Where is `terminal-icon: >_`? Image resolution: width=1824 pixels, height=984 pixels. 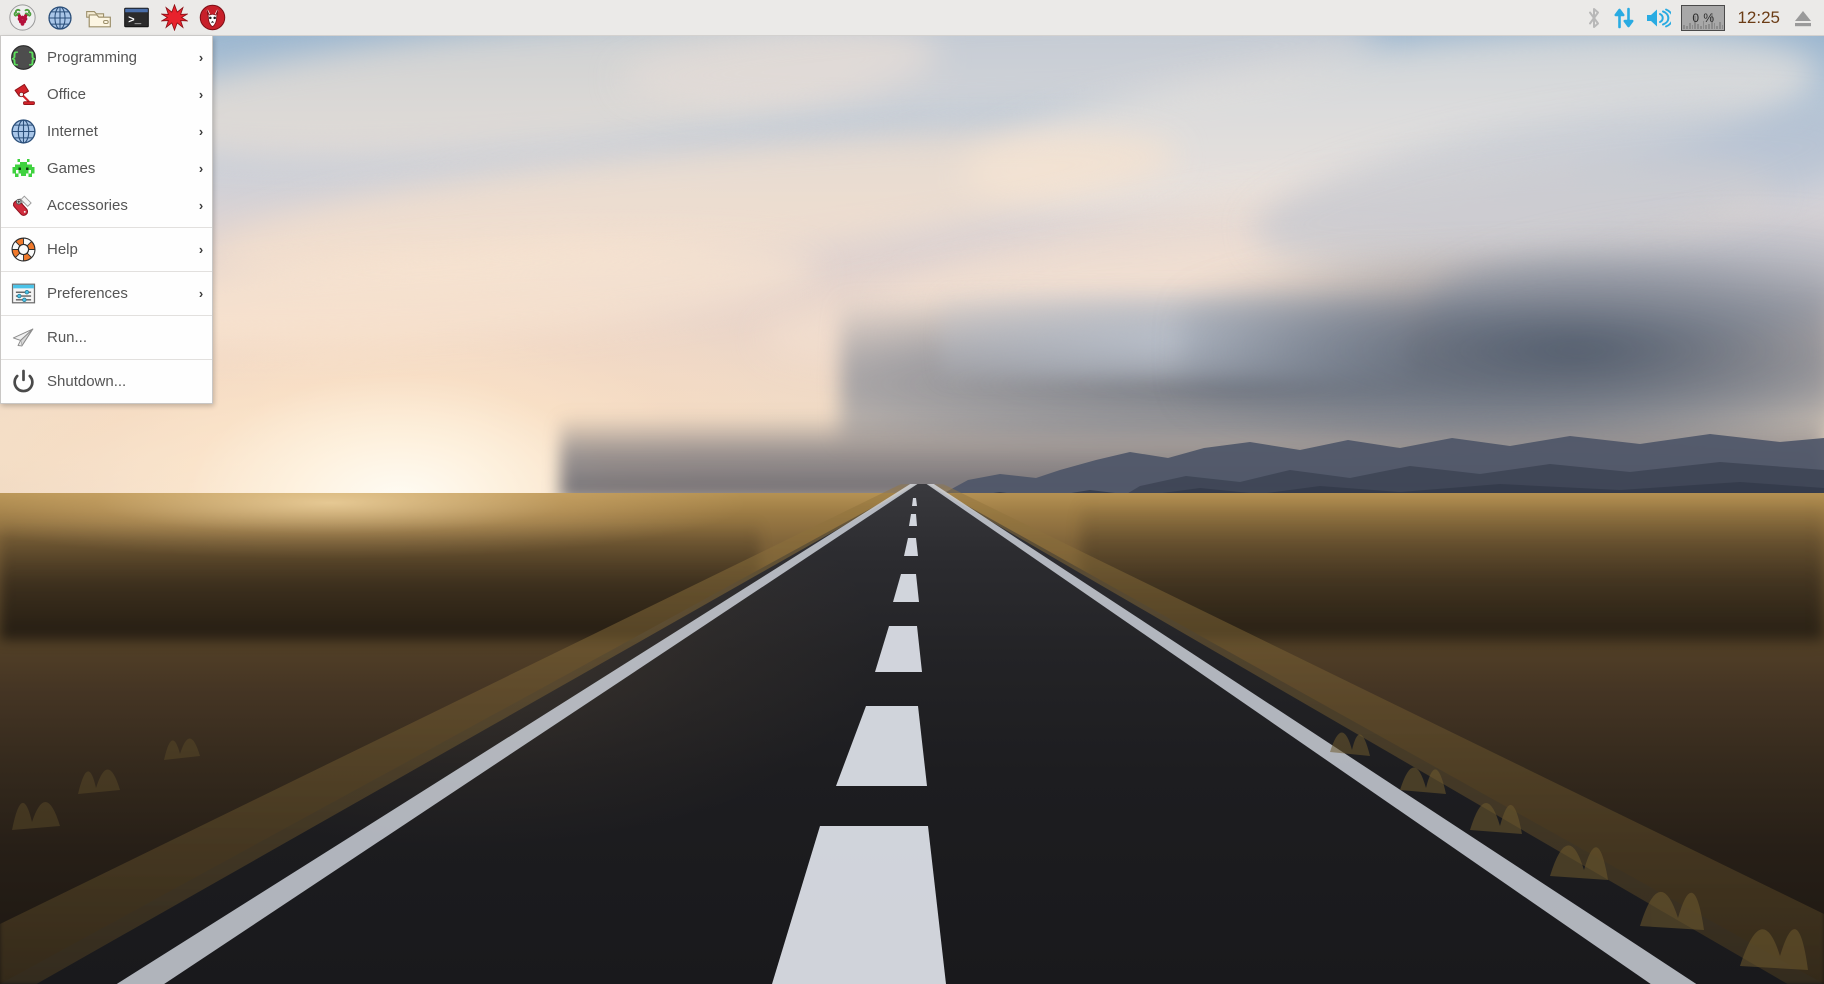
terminal-icon: >_ is located at coordinates (136, 17).